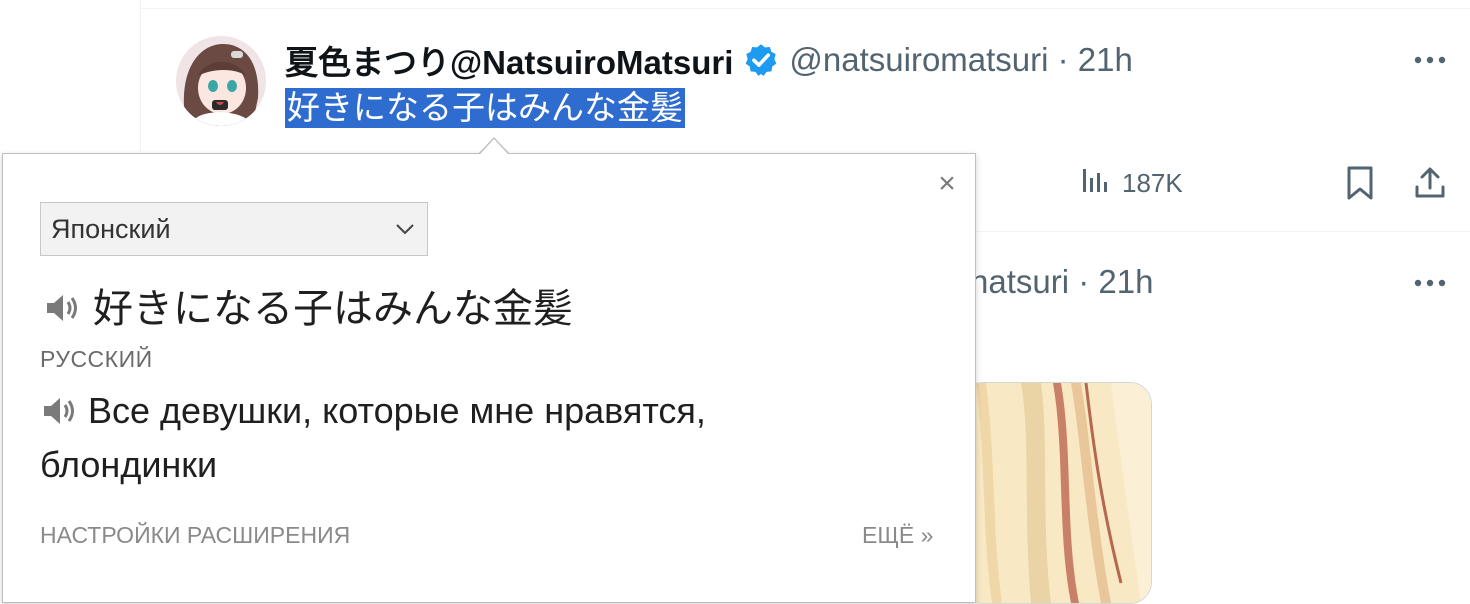 This screenshot has width=1470, height=604. I want to click on source-text: 好きになる子はみんな金髪, so click(333, 309).